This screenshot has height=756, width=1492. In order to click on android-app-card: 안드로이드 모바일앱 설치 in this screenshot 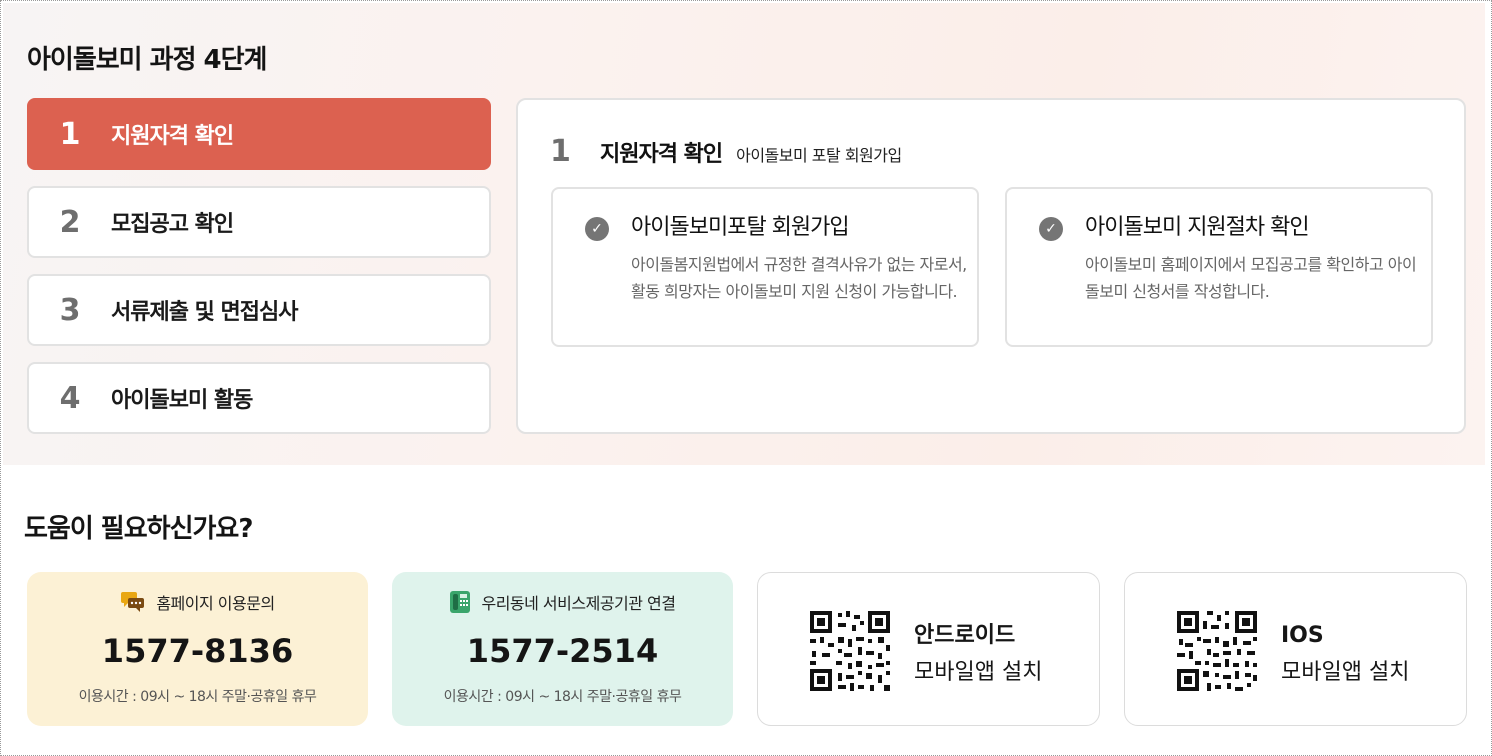, I will do `click(928, 649)`.